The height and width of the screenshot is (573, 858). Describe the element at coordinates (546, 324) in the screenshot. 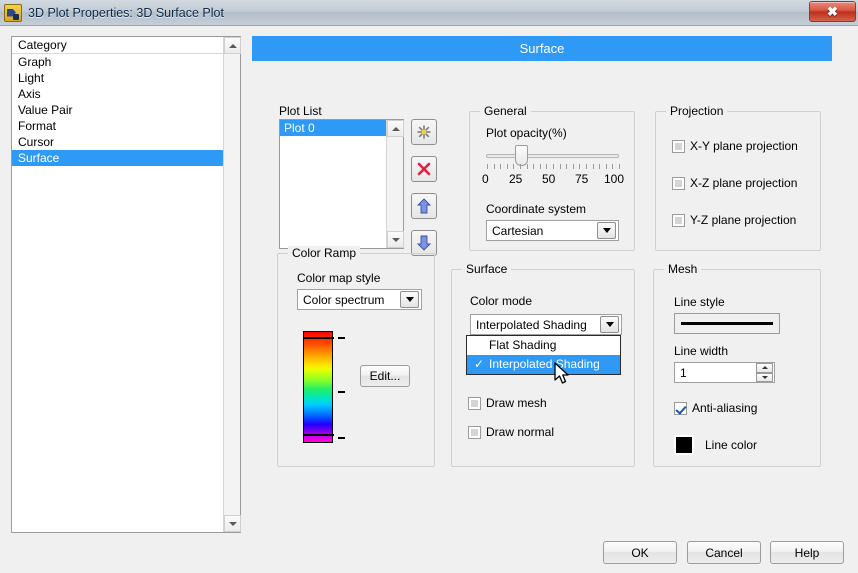

I see `color-mode-combo: Interpolated Shading` at that location.